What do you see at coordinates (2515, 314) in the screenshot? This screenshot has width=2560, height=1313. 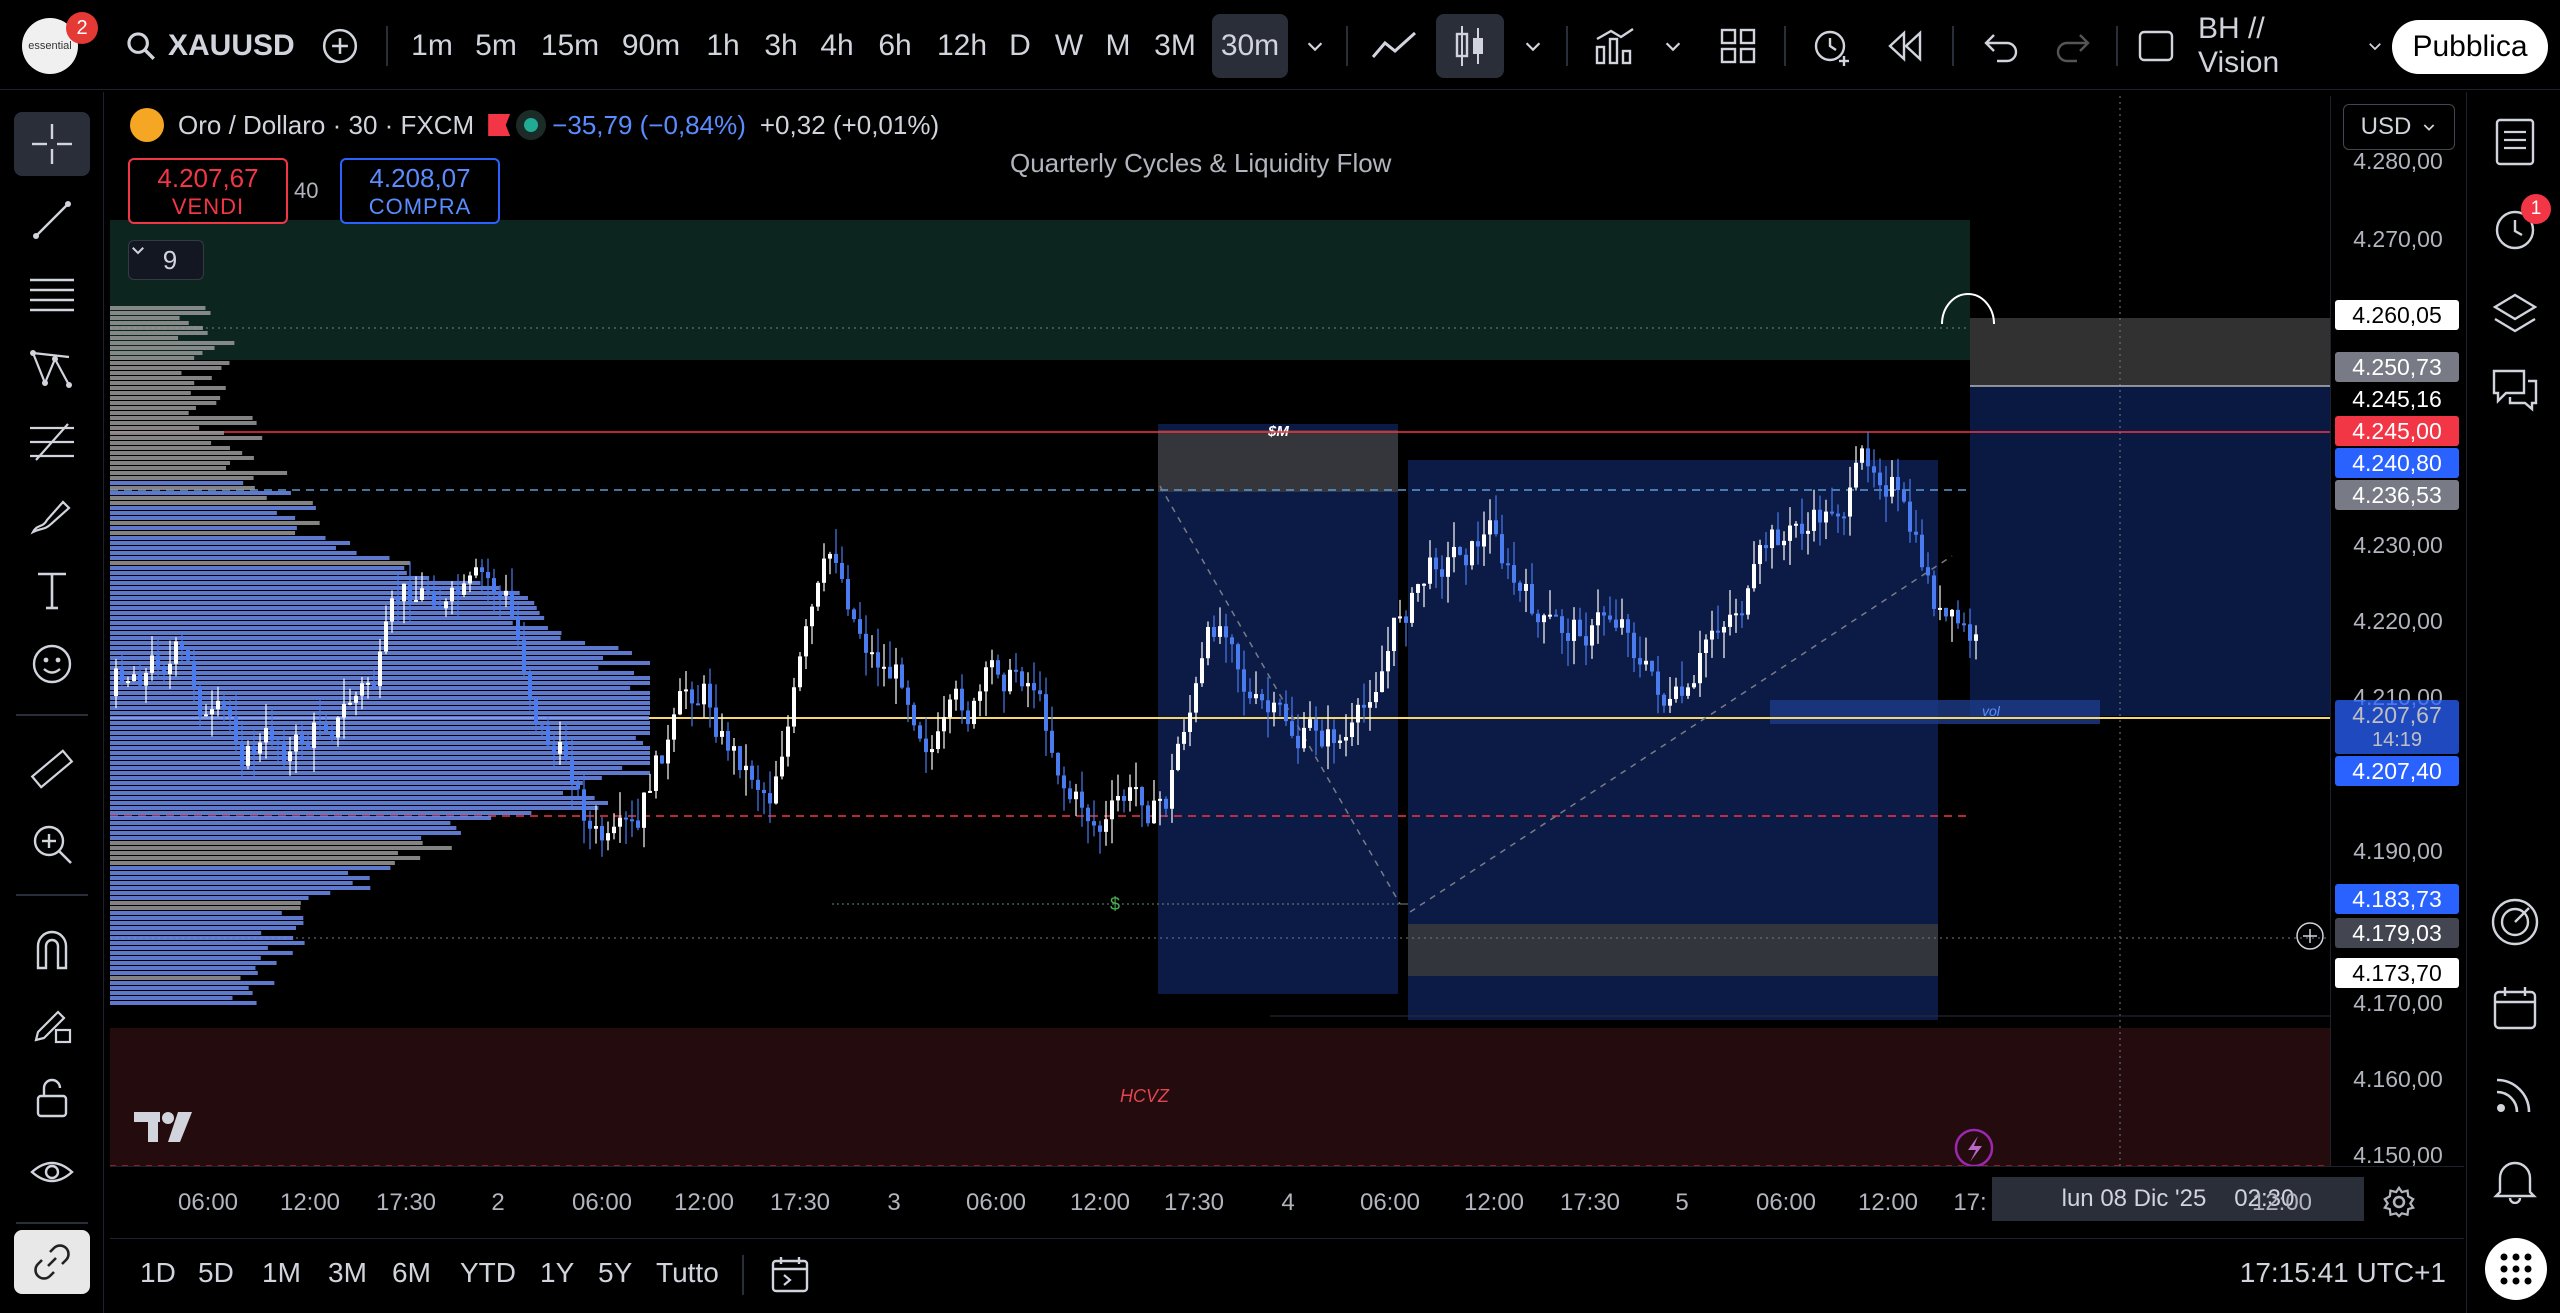 I see `object-tree-button` at bounding box center [2515, 314].